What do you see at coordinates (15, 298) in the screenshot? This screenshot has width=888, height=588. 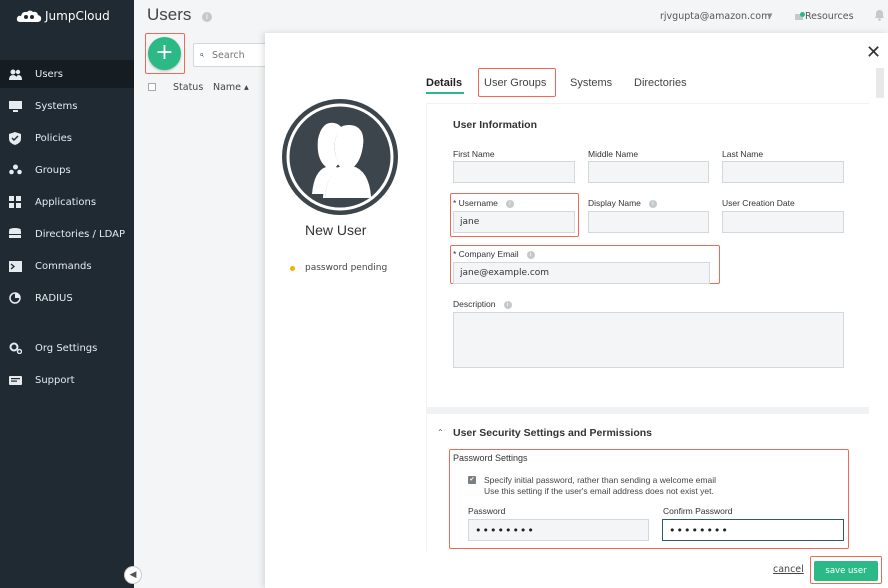 I see `radius-icon` at bounding box center [15, 298].